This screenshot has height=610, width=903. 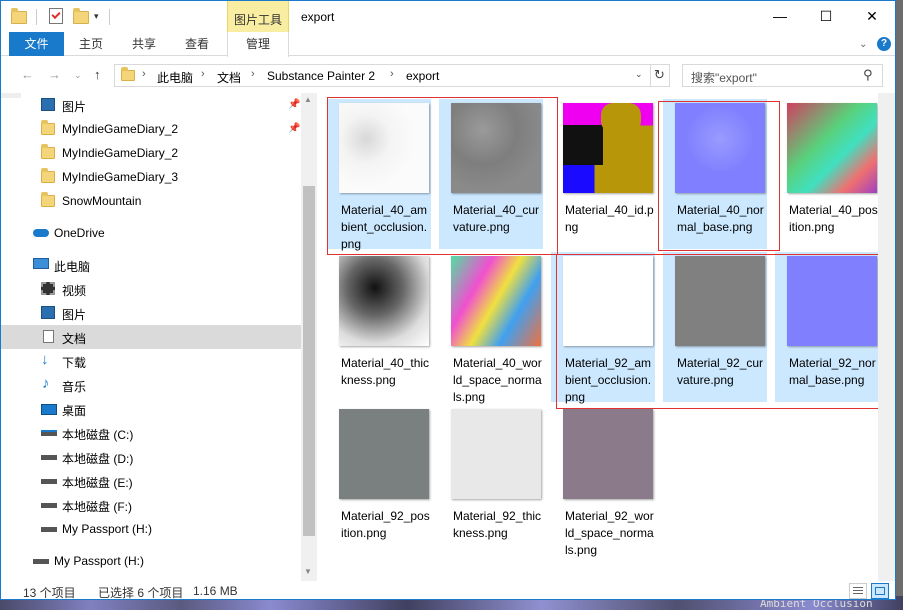 I want to click on scroll-down-icon: ▼, so click(x=308, y=571).